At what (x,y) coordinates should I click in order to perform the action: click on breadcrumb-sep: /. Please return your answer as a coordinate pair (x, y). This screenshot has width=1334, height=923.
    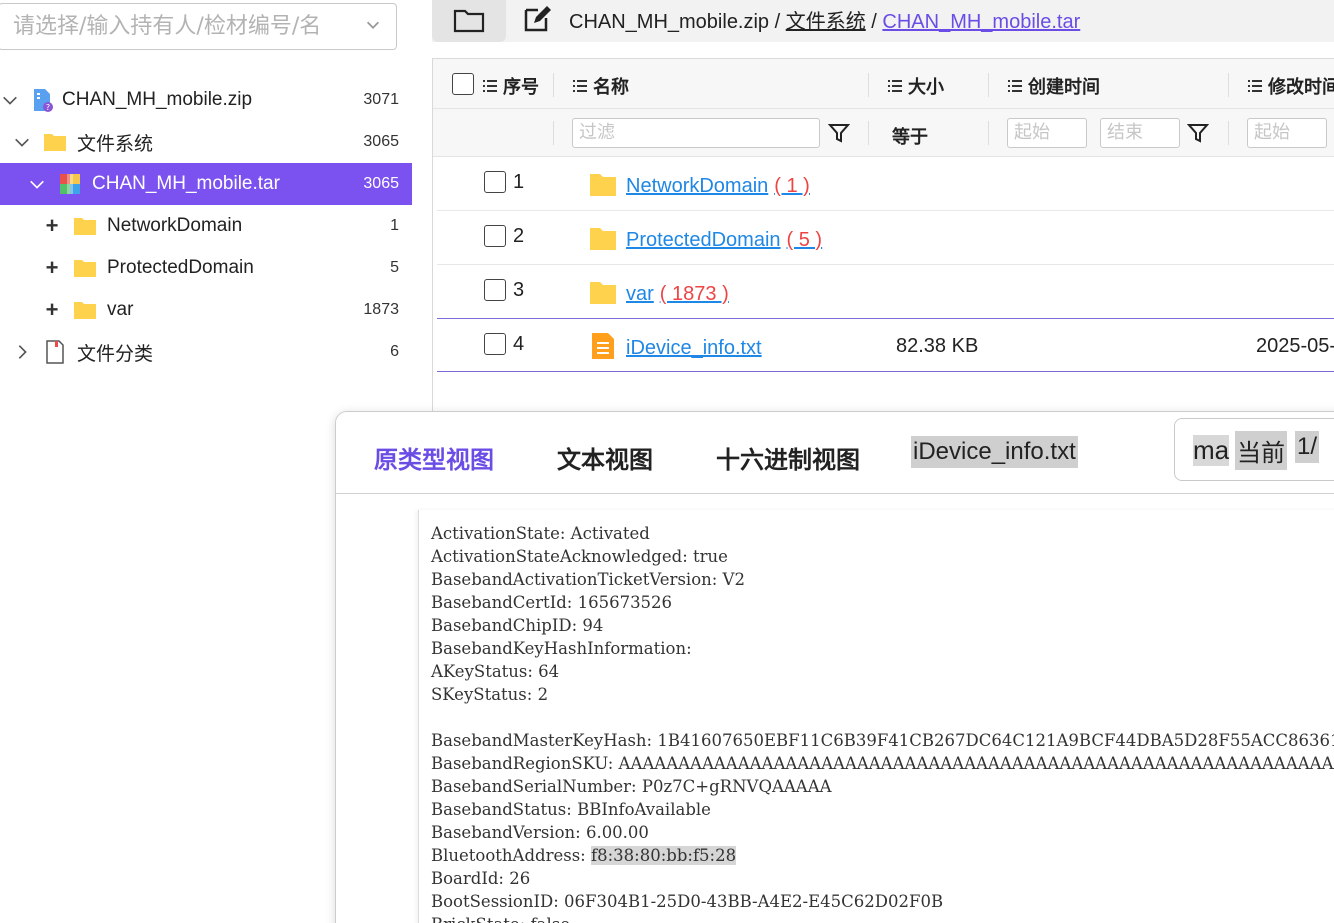
    Looking at the image, I should click on (874, 22).